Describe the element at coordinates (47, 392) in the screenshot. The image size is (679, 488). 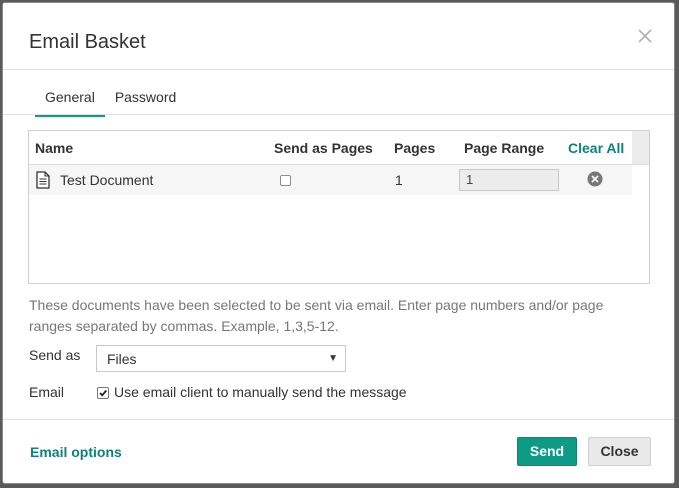
I see `email-label: Email` at that location.